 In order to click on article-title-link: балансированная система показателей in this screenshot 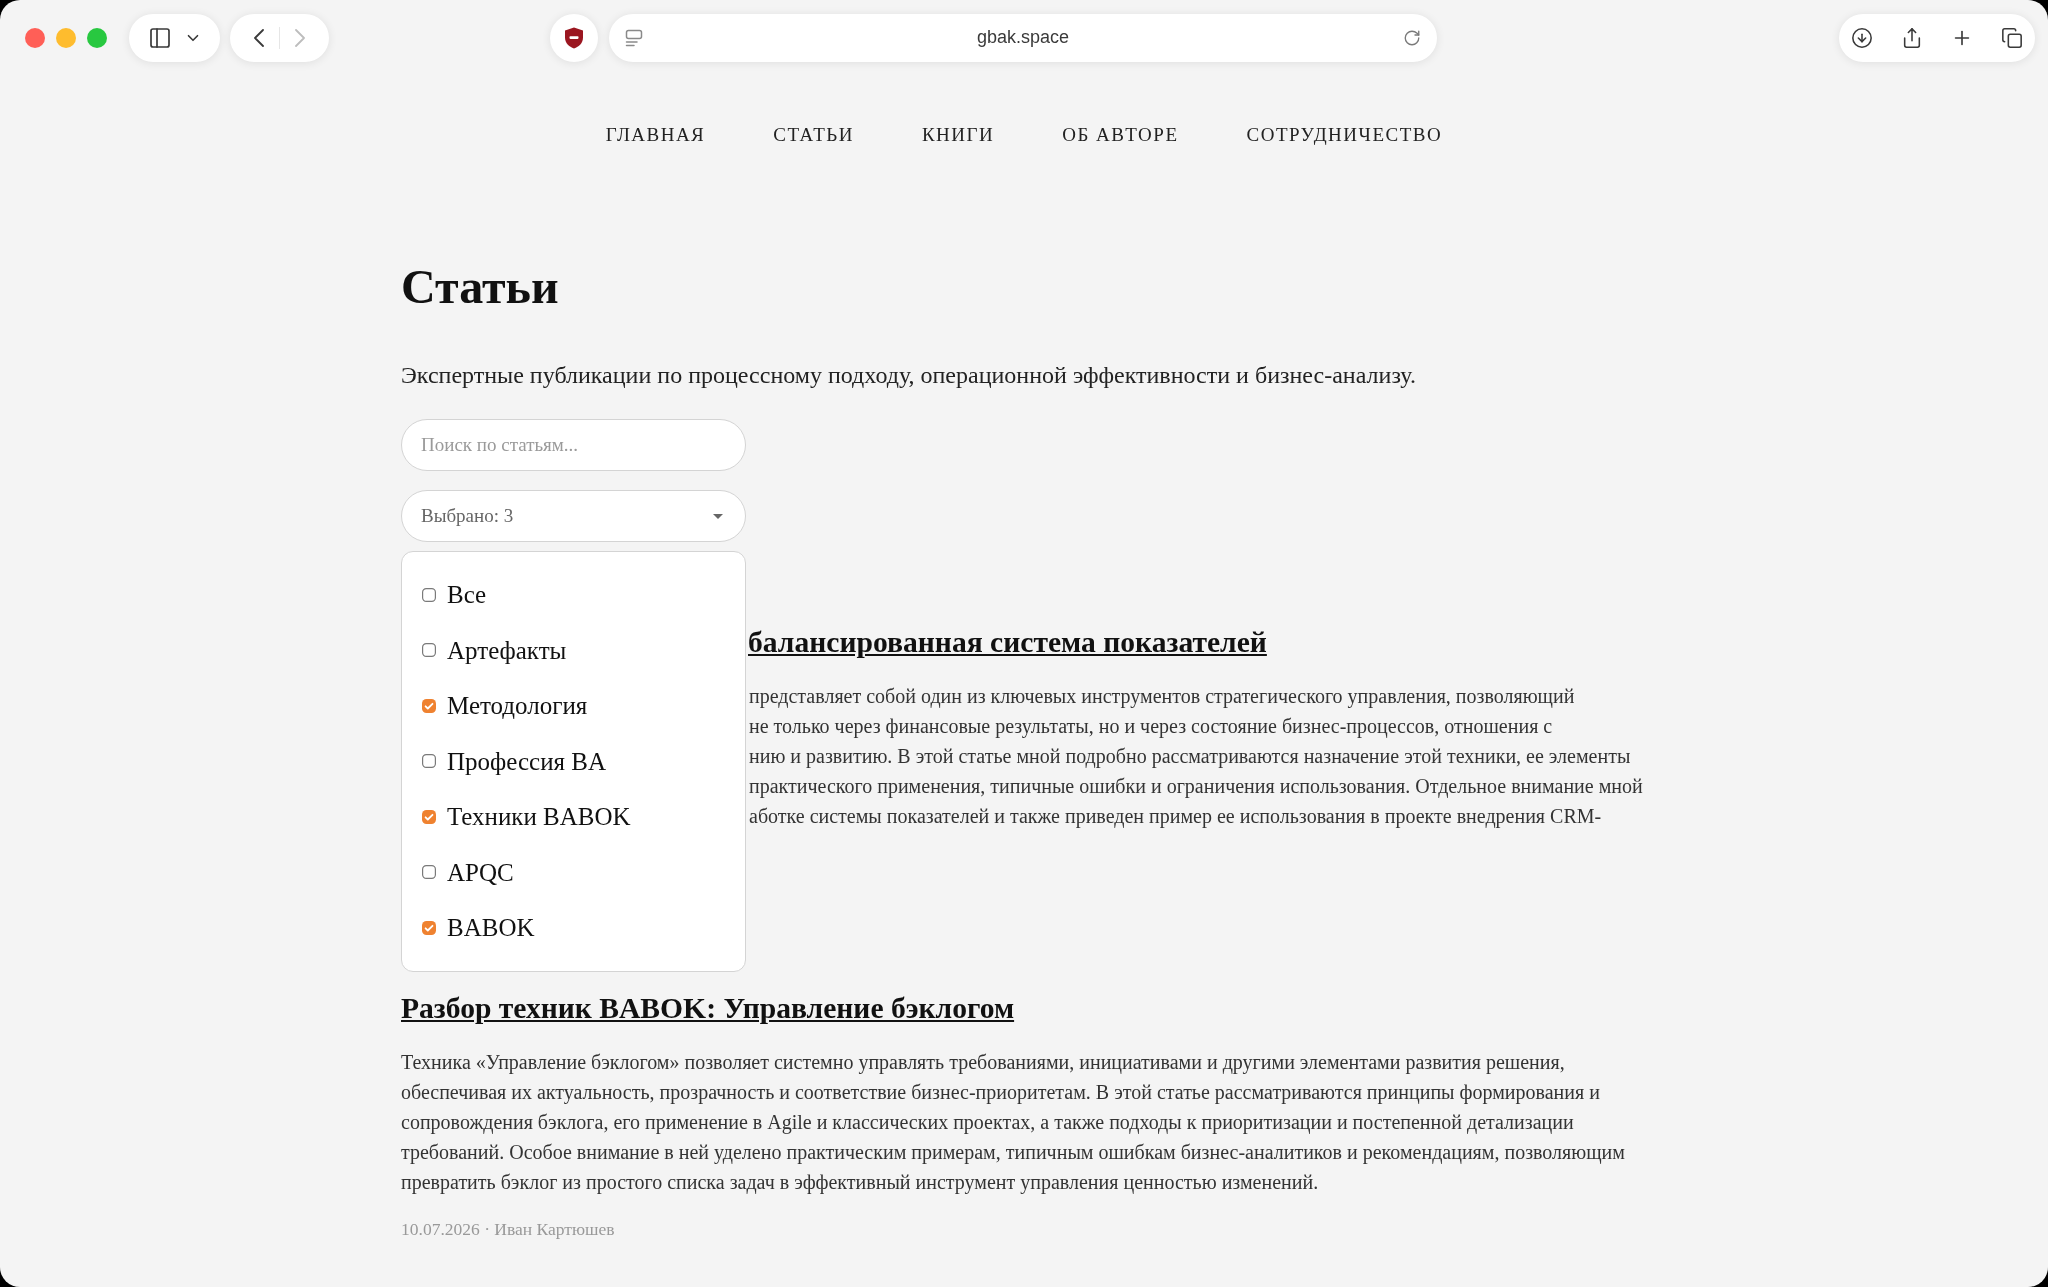, I will do `click(1007, 642)`.